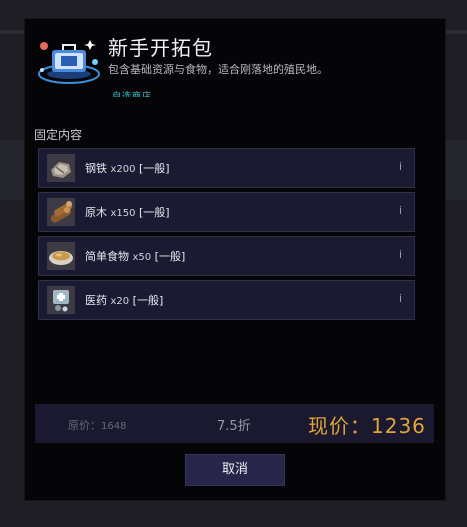 This screenshot has height=527, width=467. I want to click on price-bar: 原价：1648 7.5折 现价：1236, so click(234, 423).